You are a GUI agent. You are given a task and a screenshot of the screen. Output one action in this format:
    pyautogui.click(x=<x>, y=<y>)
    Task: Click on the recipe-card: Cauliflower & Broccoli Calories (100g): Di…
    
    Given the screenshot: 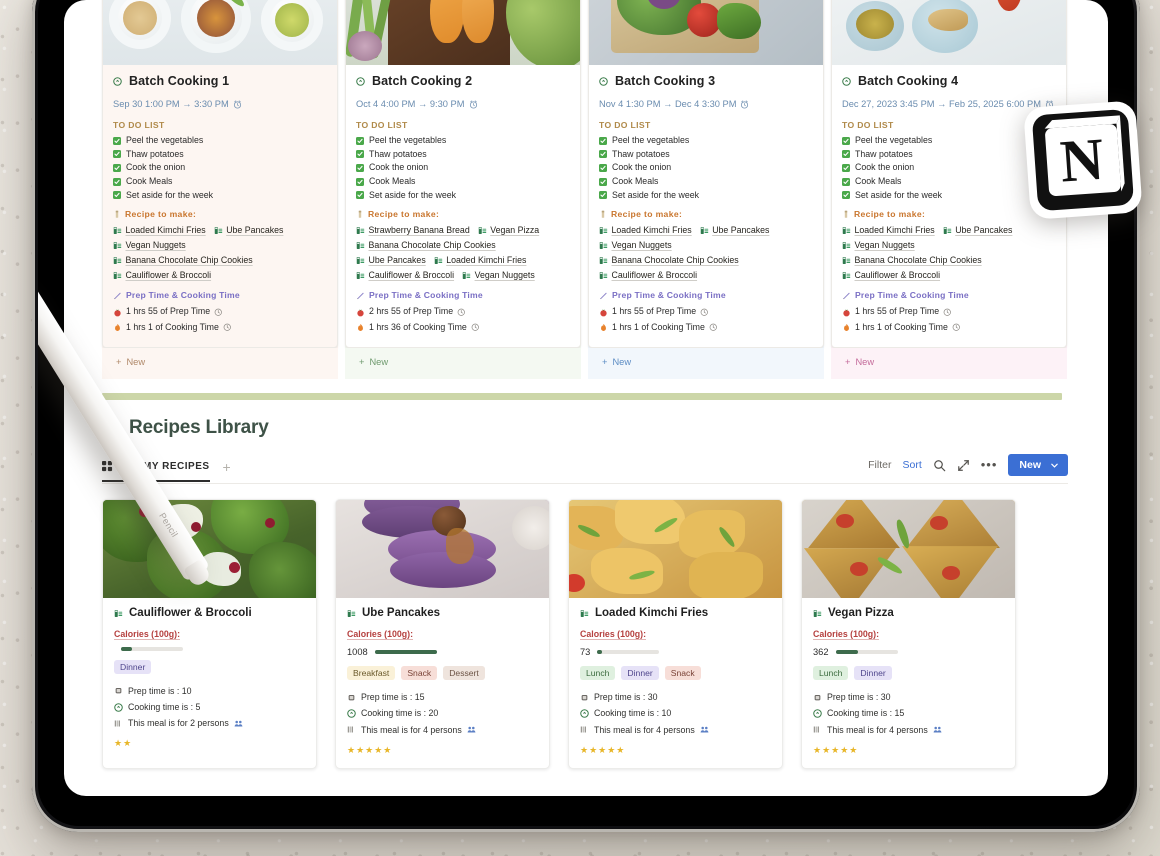 What is the action you would take?
    pyautogui.click(x=209, y=634)
    